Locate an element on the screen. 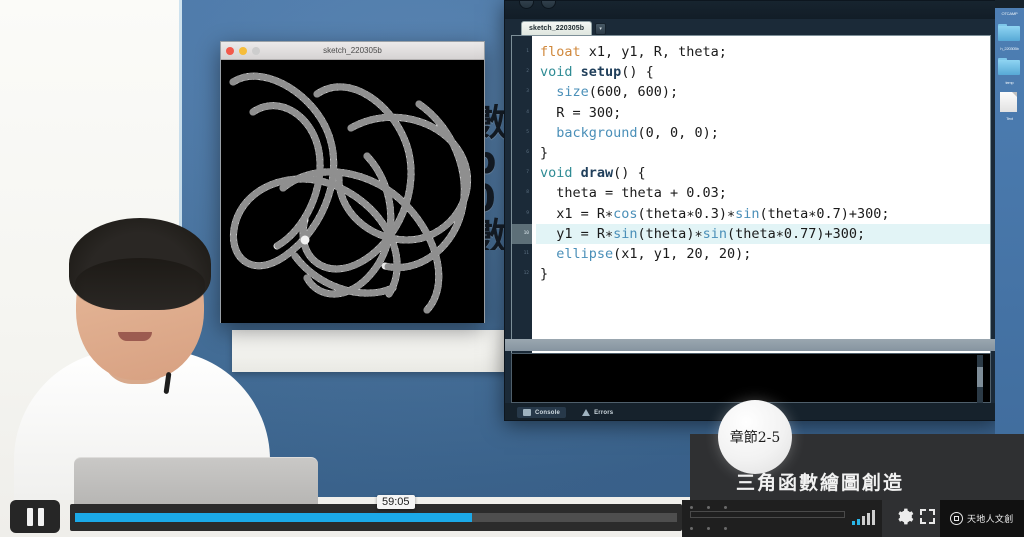 The width and height of the screenshot is (1024, 537). line-number: 4 is located at coordinates (527, 112).